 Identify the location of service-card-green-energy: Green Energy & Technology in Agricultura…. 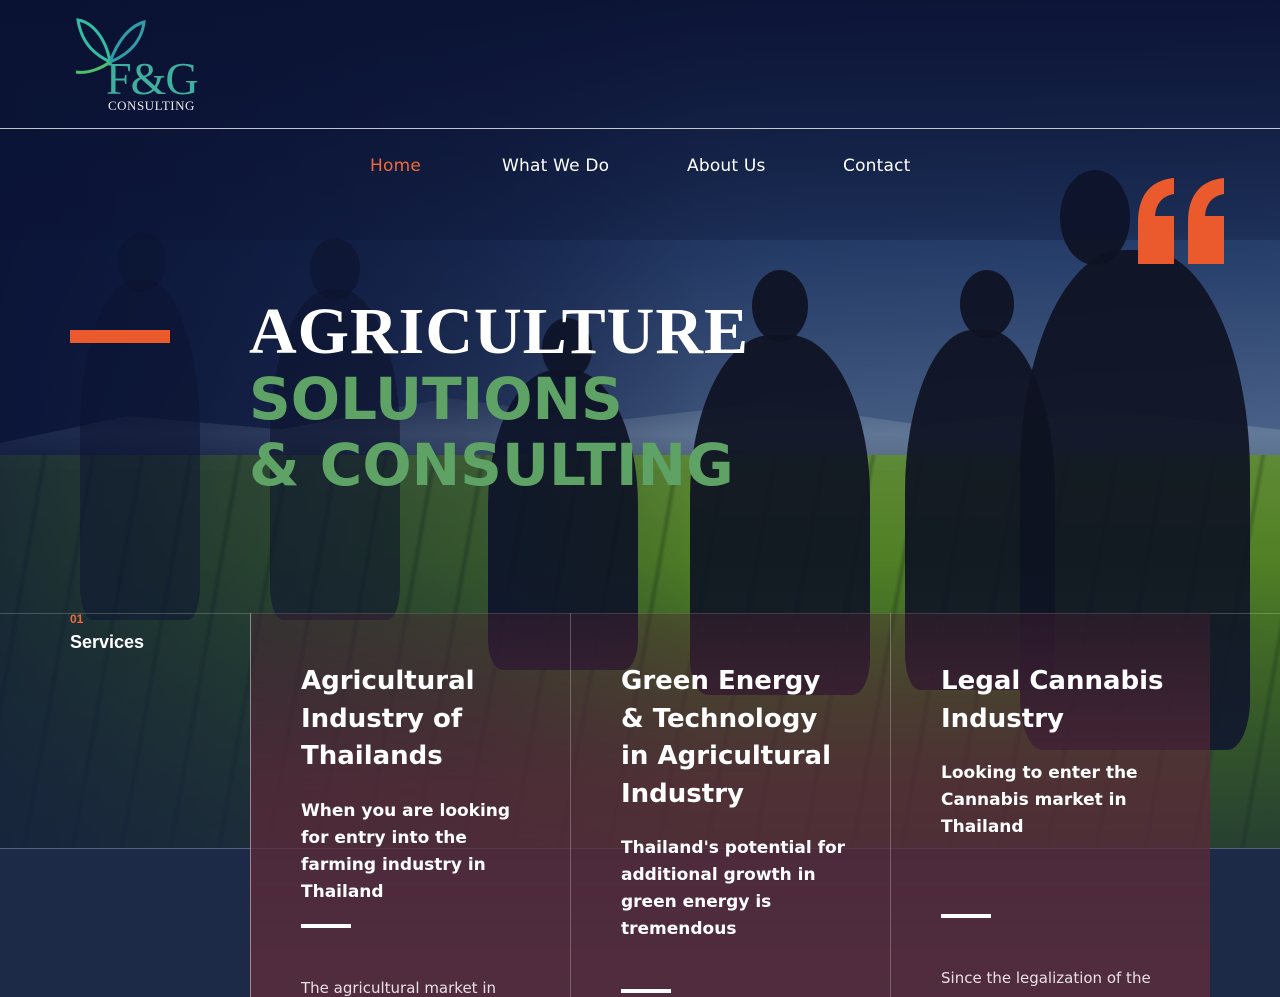
(730, 805).